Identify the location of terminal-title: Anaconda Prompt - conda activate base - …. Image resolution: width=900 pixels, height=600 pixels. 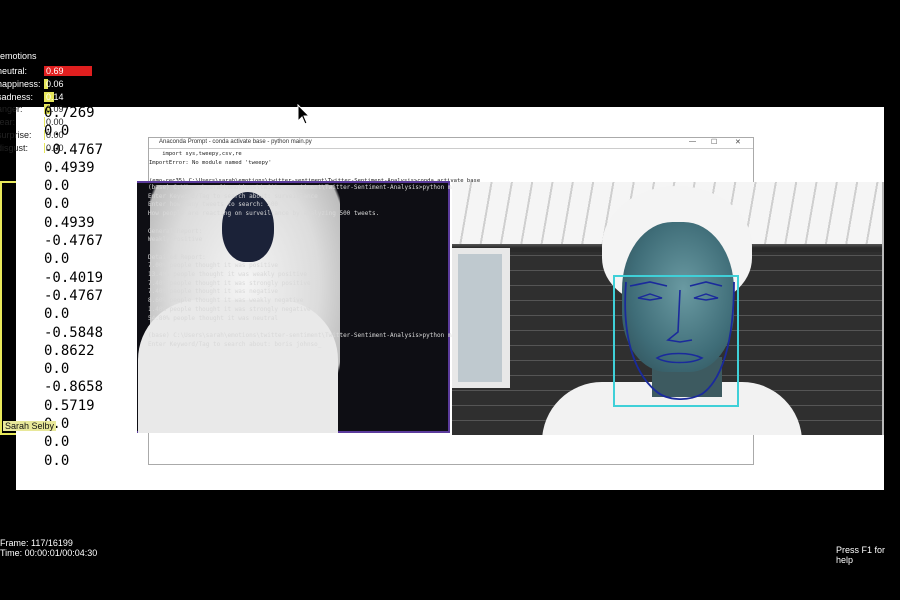
(235, 142).